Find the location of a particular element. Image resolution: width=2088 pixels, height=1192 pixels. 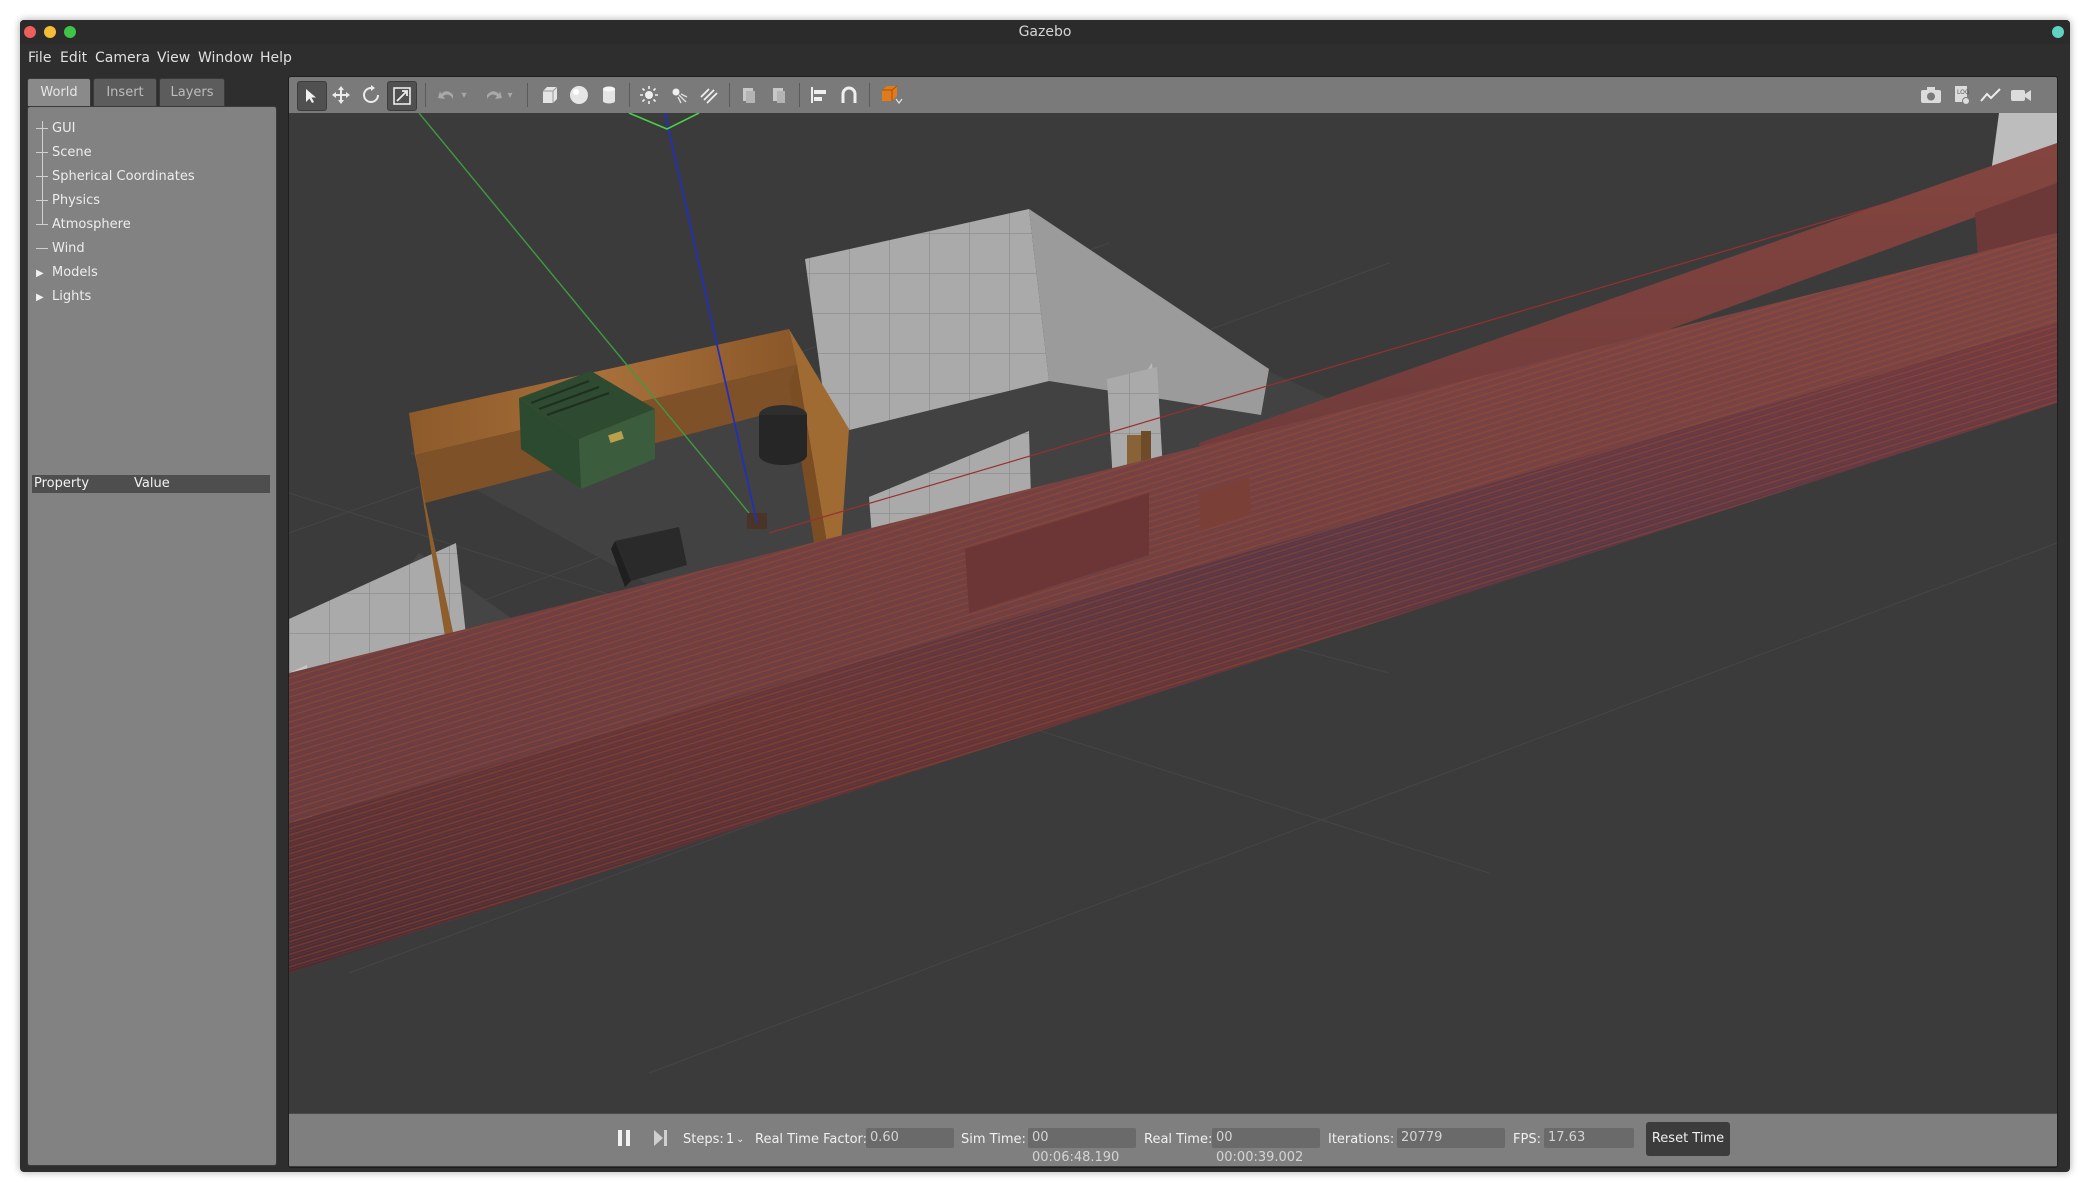

undo-dropdown-icon: ▾ is located at coordinates (464, 95).